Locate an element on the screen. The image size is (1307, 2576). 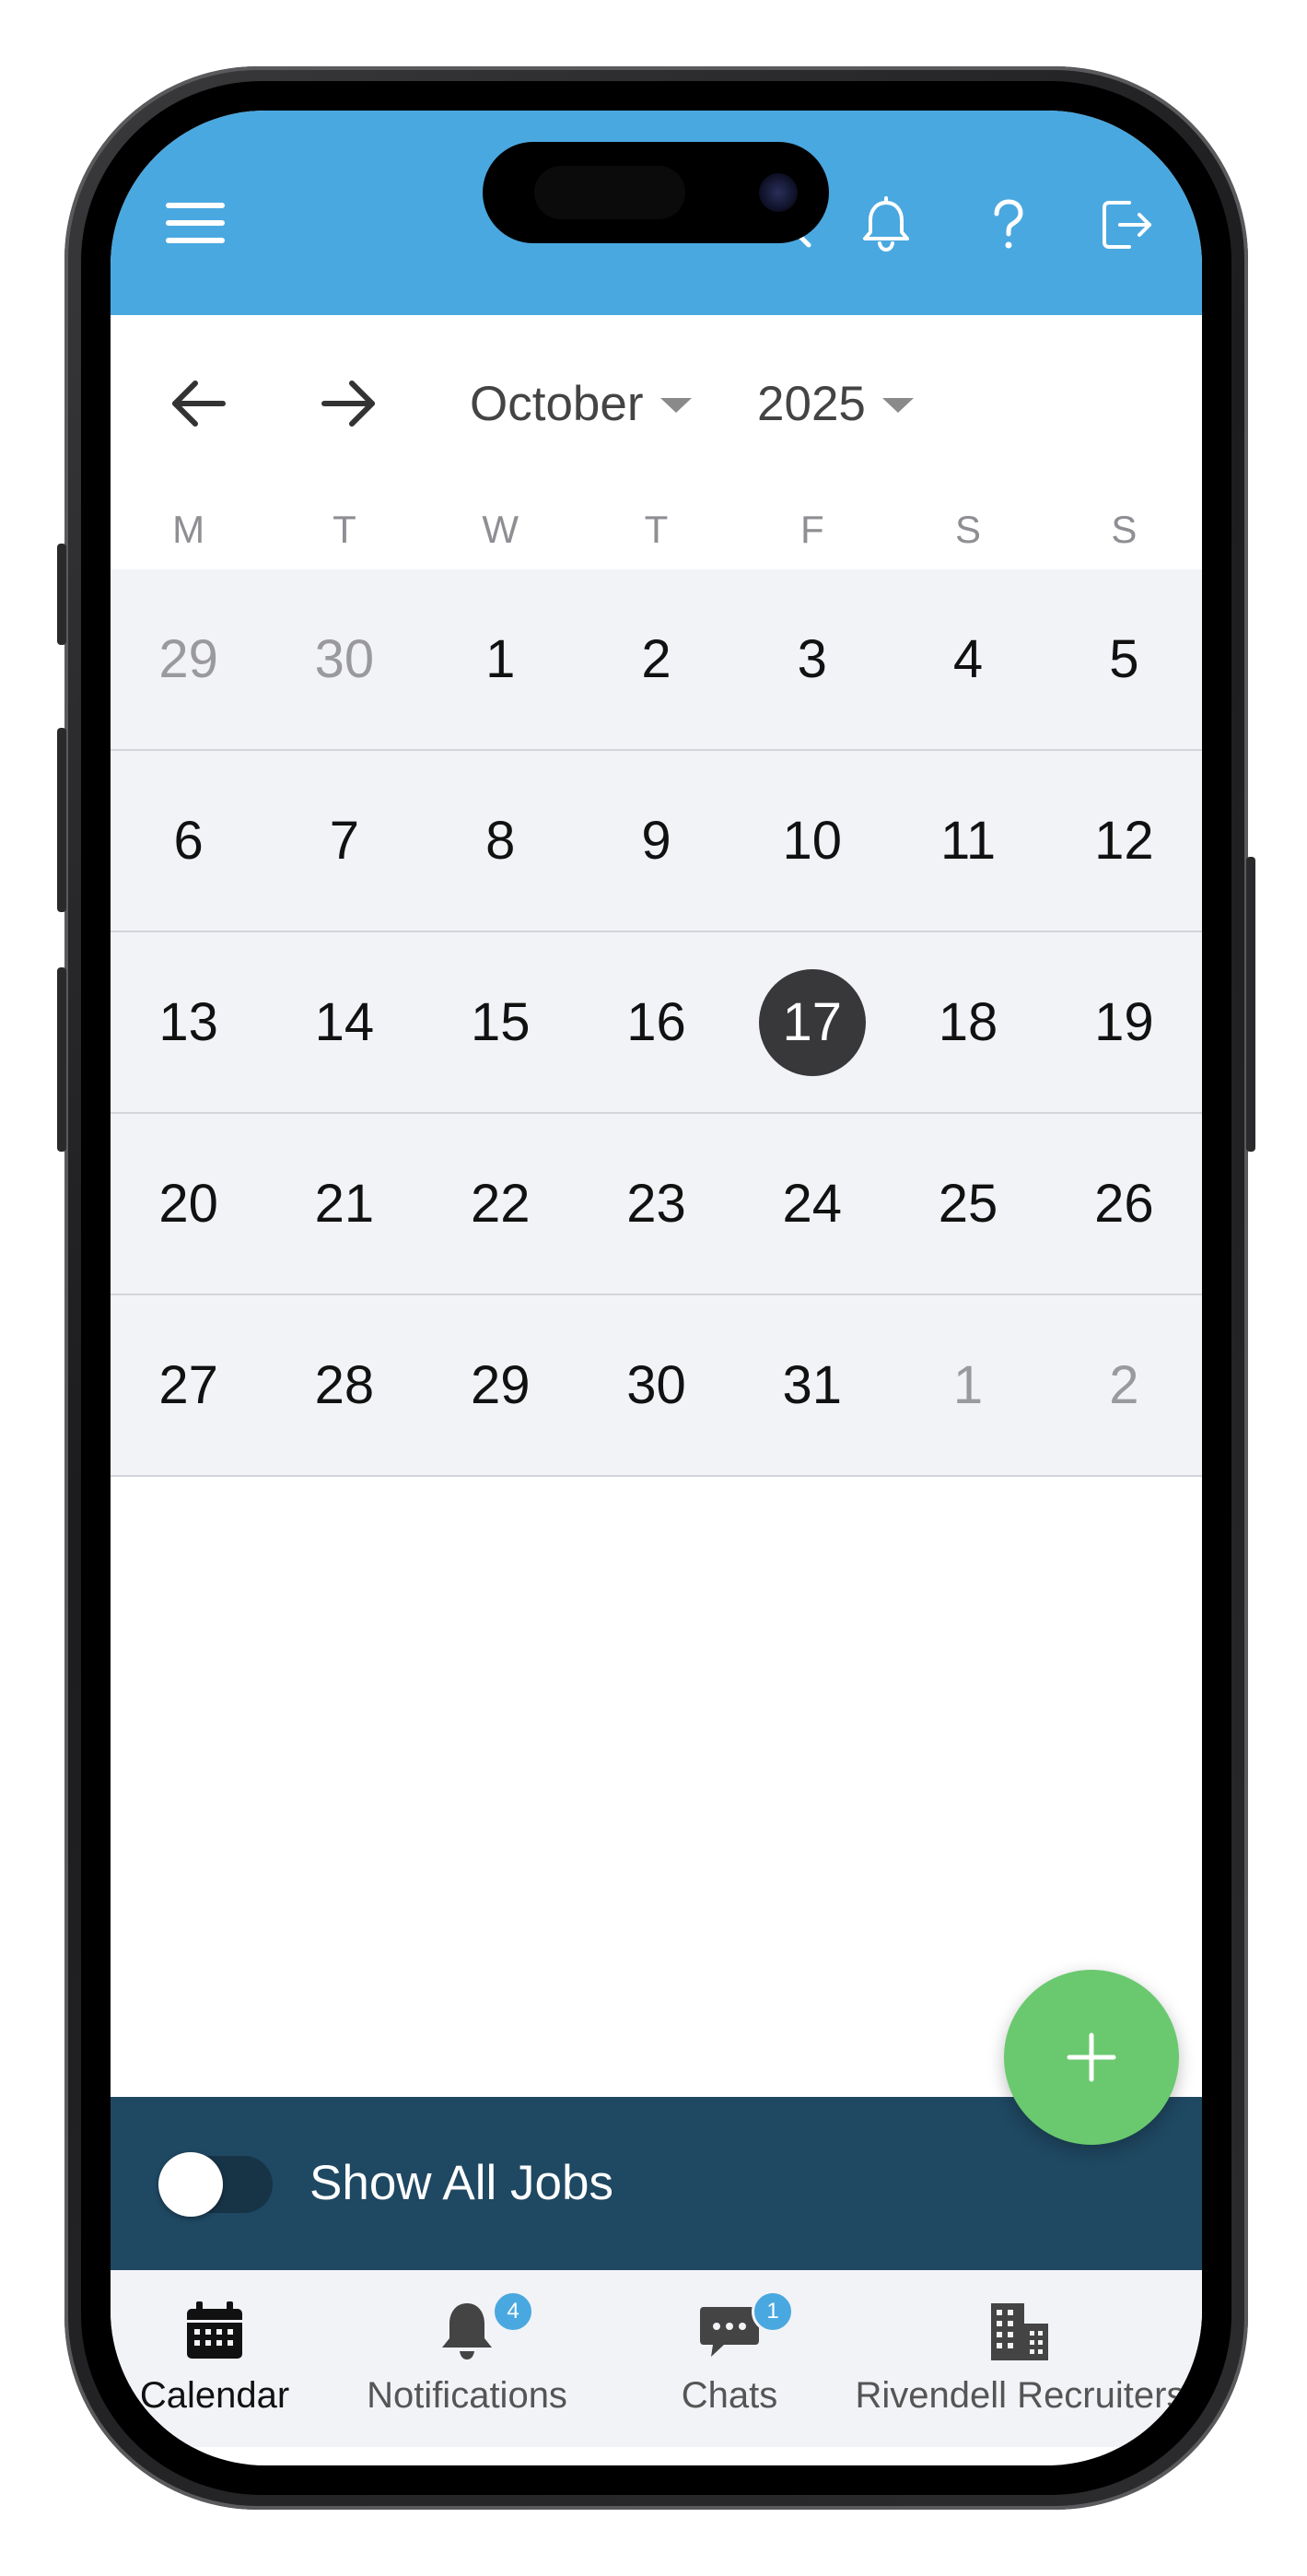
day-number: 15 is located at coordinates (501, 1022).